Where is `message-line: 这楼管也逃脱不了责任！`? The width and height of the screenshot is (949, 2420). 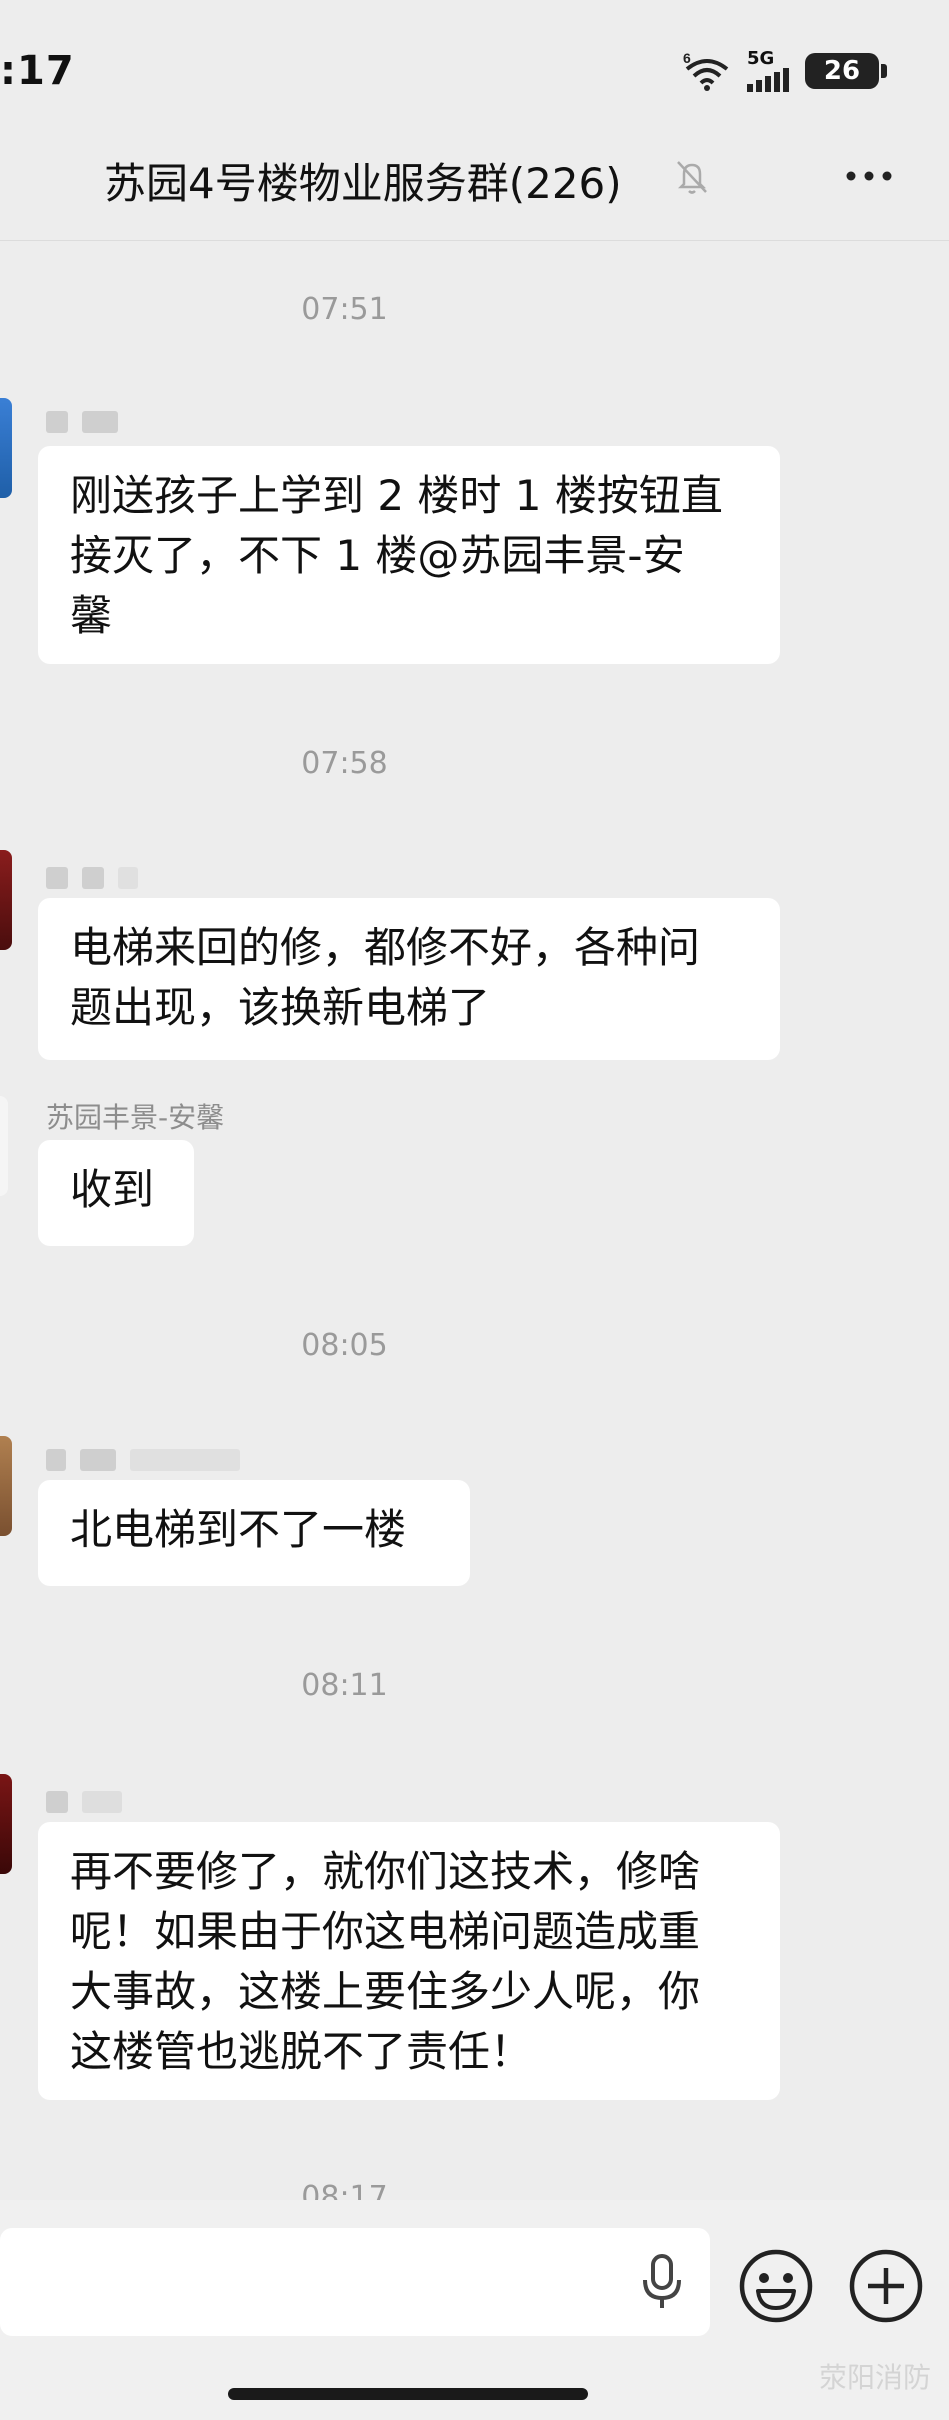 message-line: 这楼管也逃脱不了责任！ is located at coordinates (301, 2051).